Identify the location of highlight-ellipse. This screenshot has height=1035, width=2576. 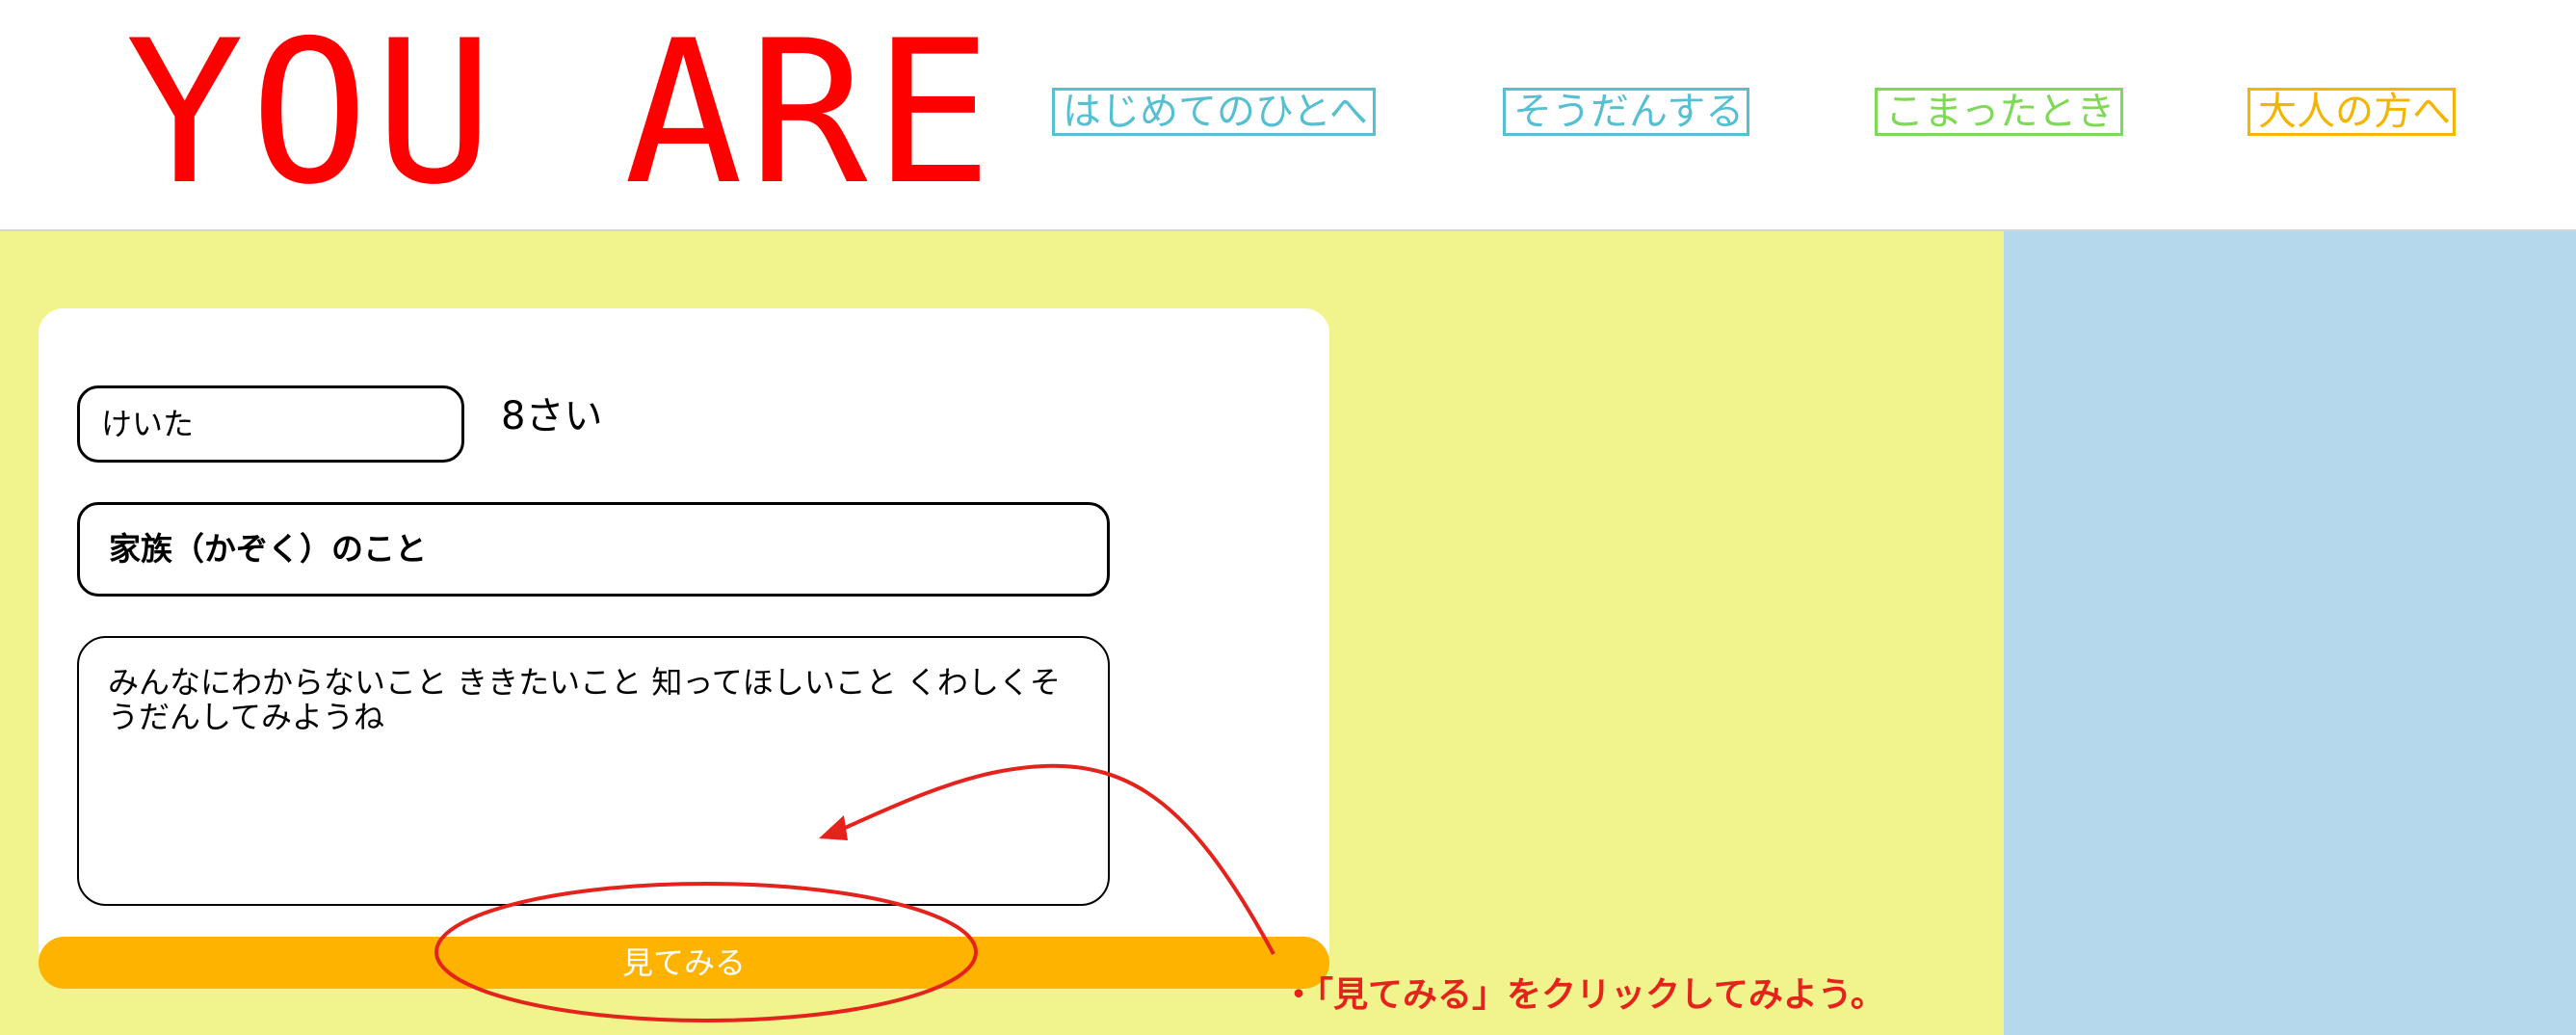
(706, 952).